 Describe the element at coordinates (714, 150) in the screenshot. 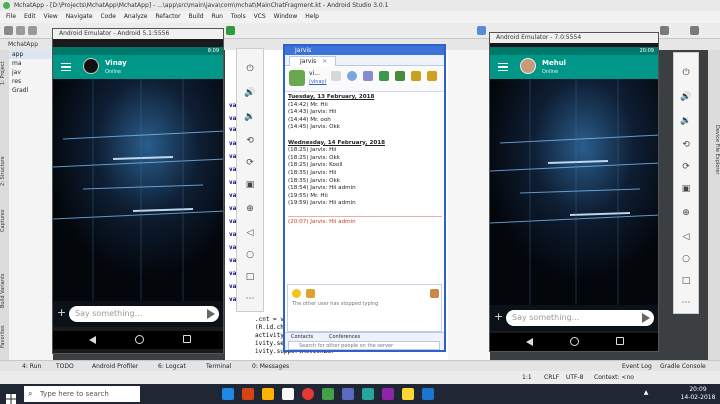

I see `tab-device-file-explorer: Device File Explorer` at that location.